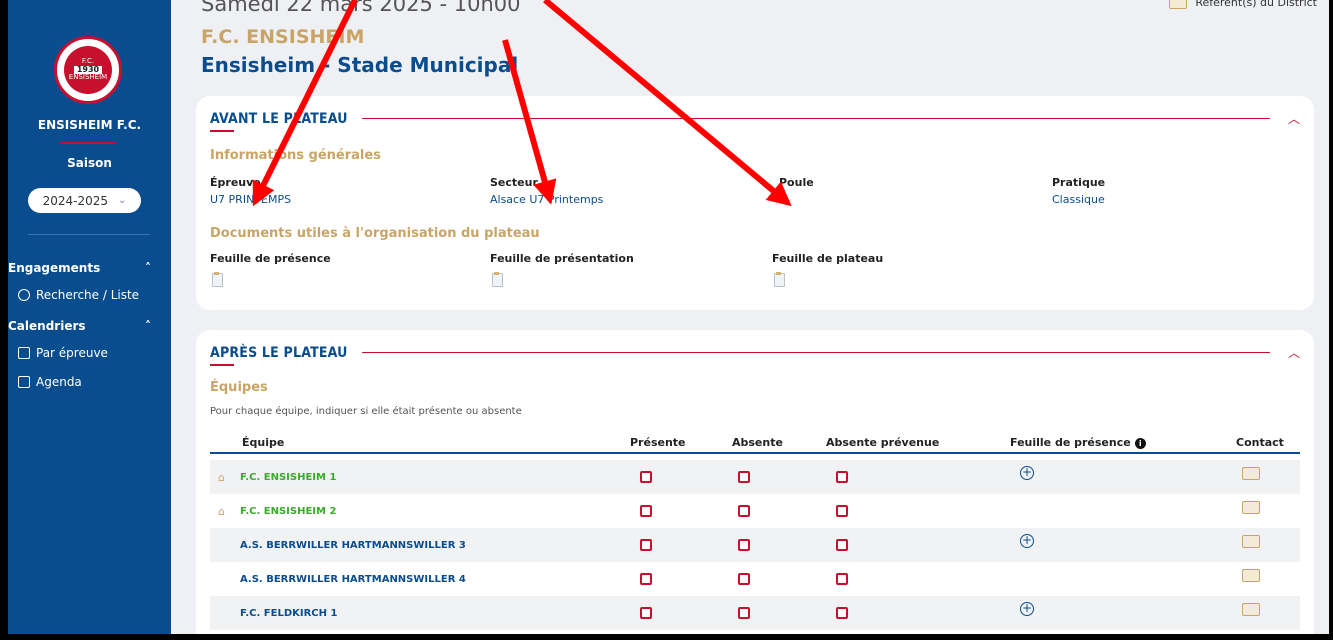 The width and height of the screenshot is (1333, 640). I want to click on chevron-up-icon: ˄, so click(148, 268).